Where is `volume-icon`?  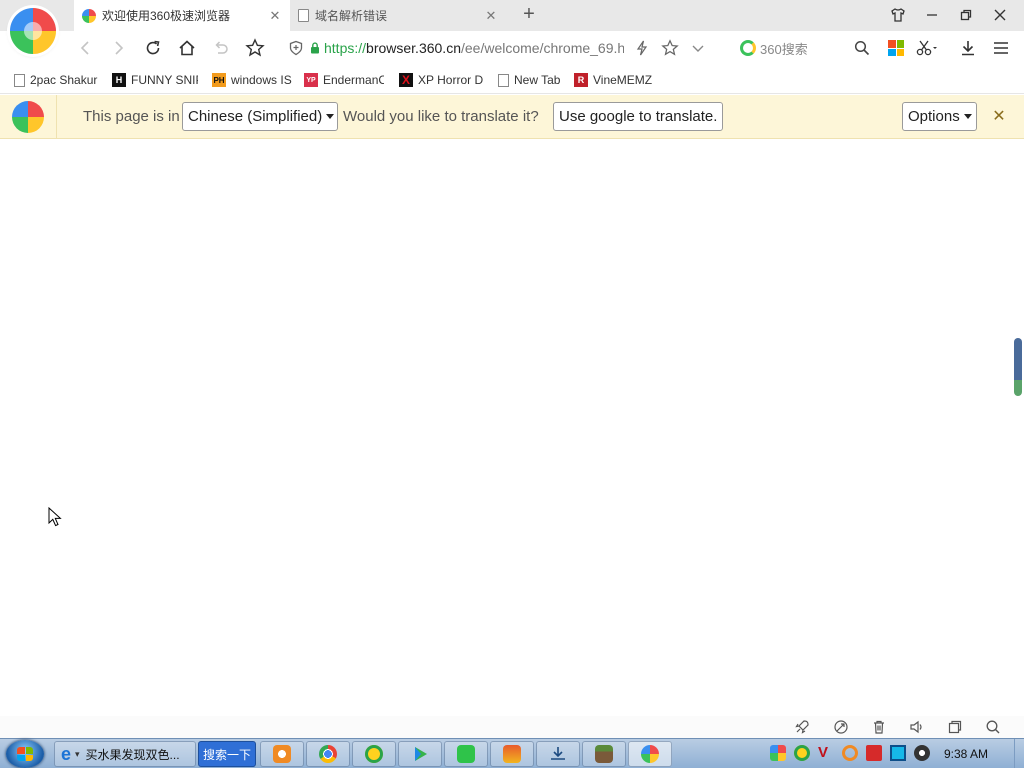 volume-icon is located at coordinates (917, 727).